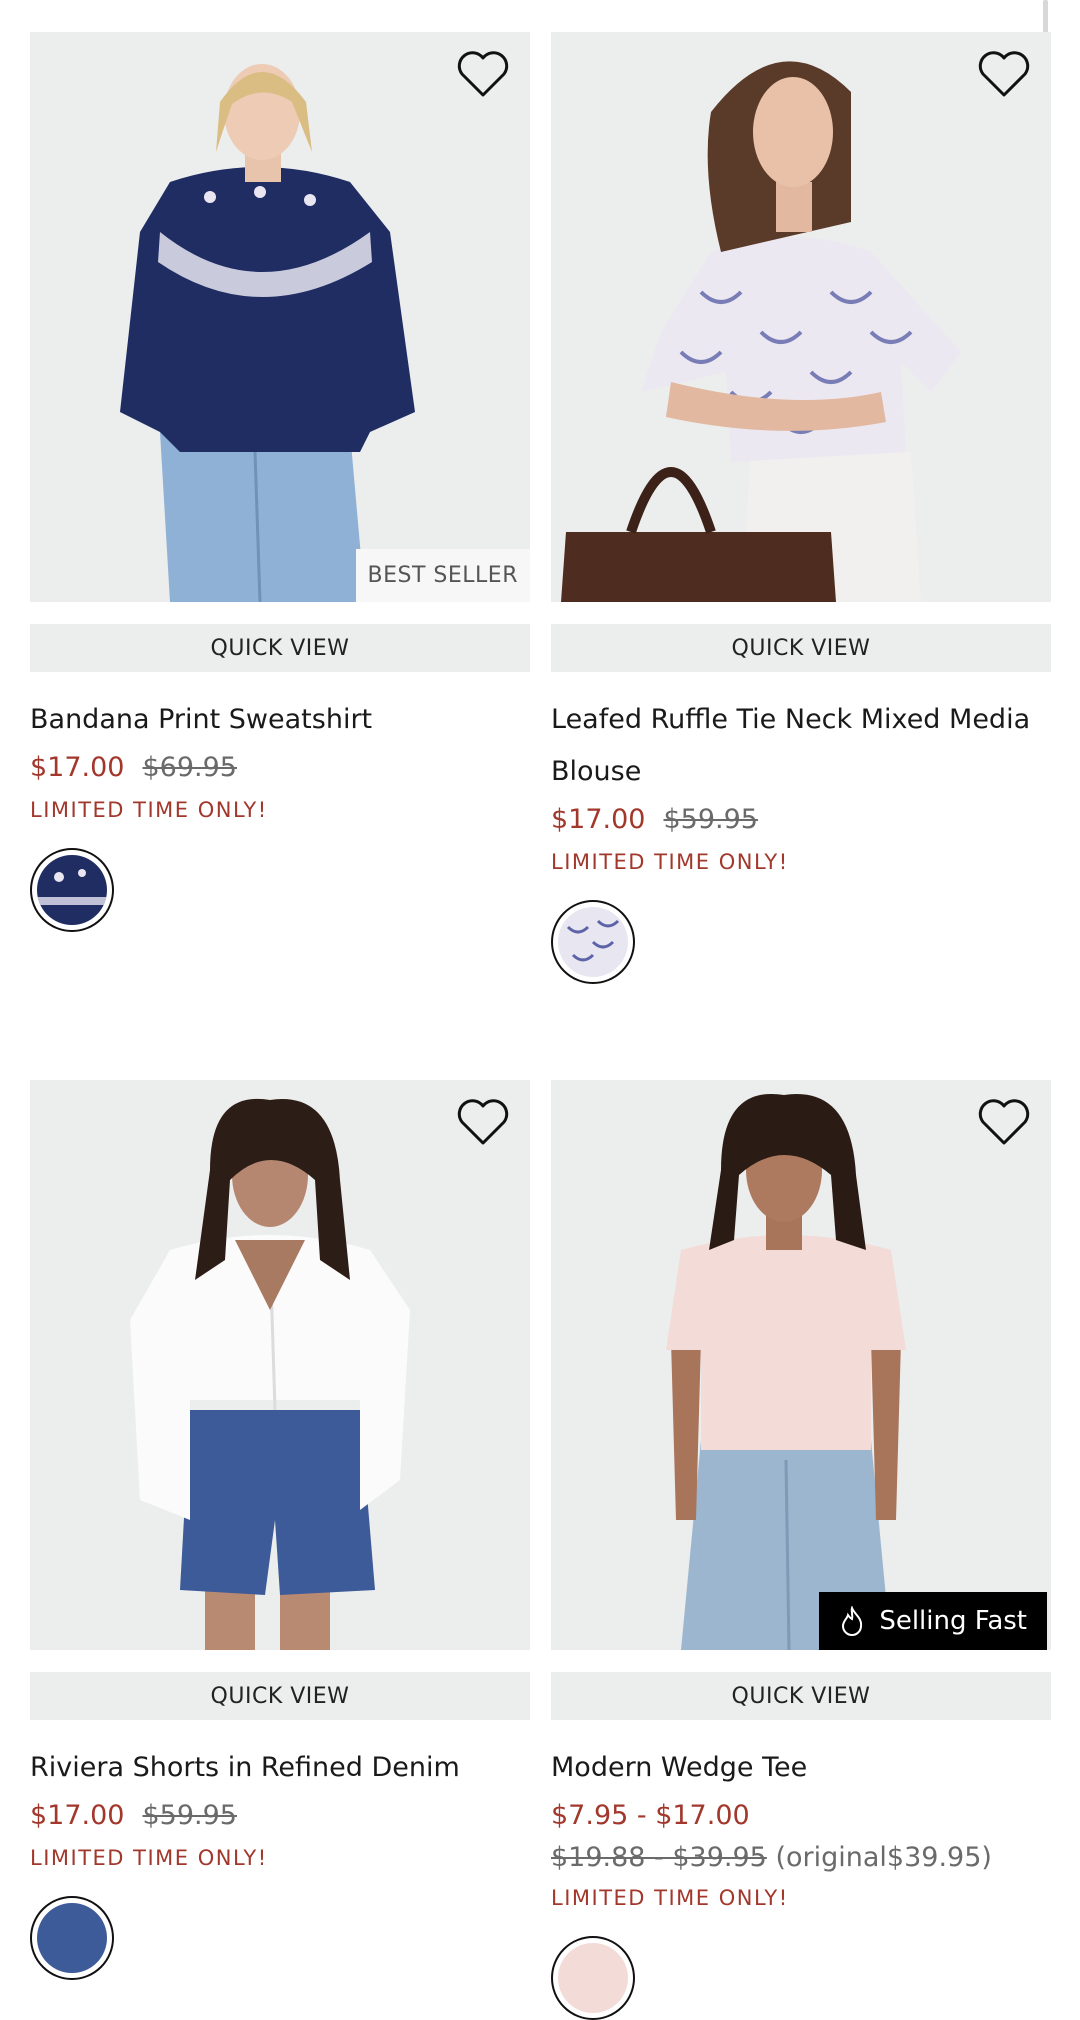  Describe the element at coordinates (883, 1857) in the screenshot. I see `original-price-note: (original$39.95)` at that location.